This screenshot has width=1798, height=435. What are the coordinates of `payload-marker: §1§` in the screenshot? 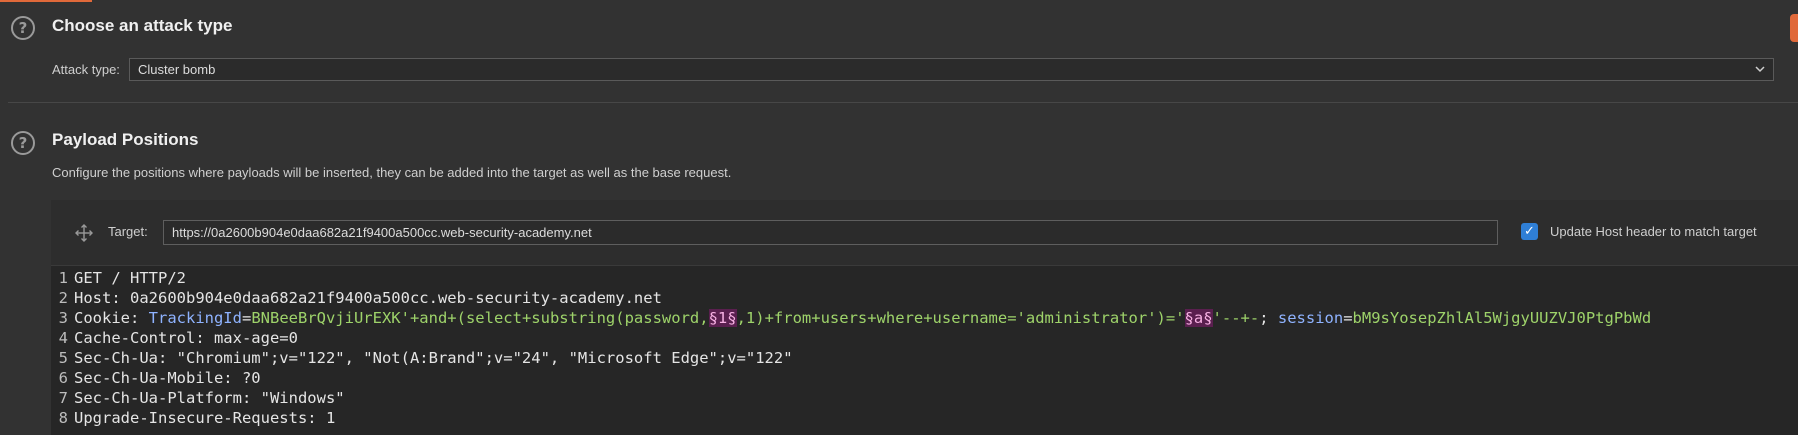 It's located at (722, 318).